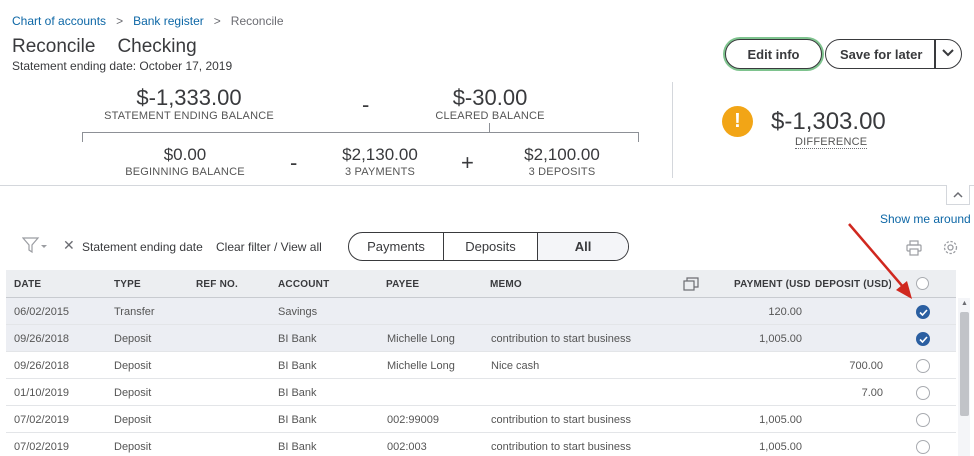  Describe the element at coordinates (122, 66) in the screenshot. I see `statement-ending-date: Statement ending date: October 17, 2019` at that location.